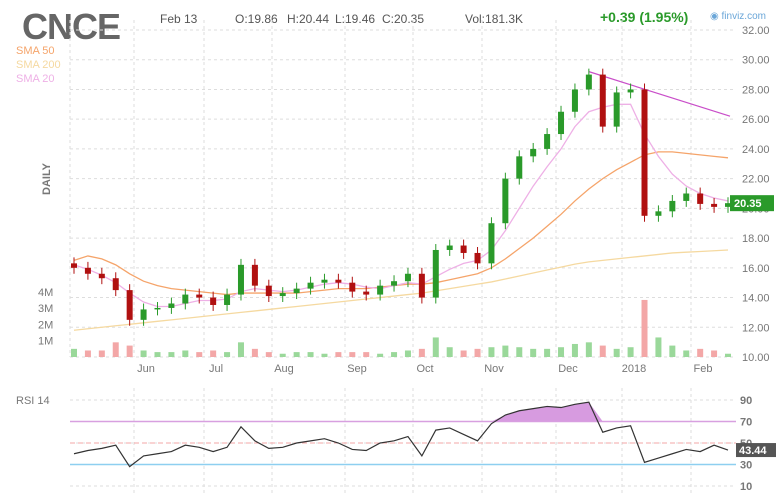 The image size is (782, 502). I want to click on price-tick-label: 14.00, so click(756, 299).